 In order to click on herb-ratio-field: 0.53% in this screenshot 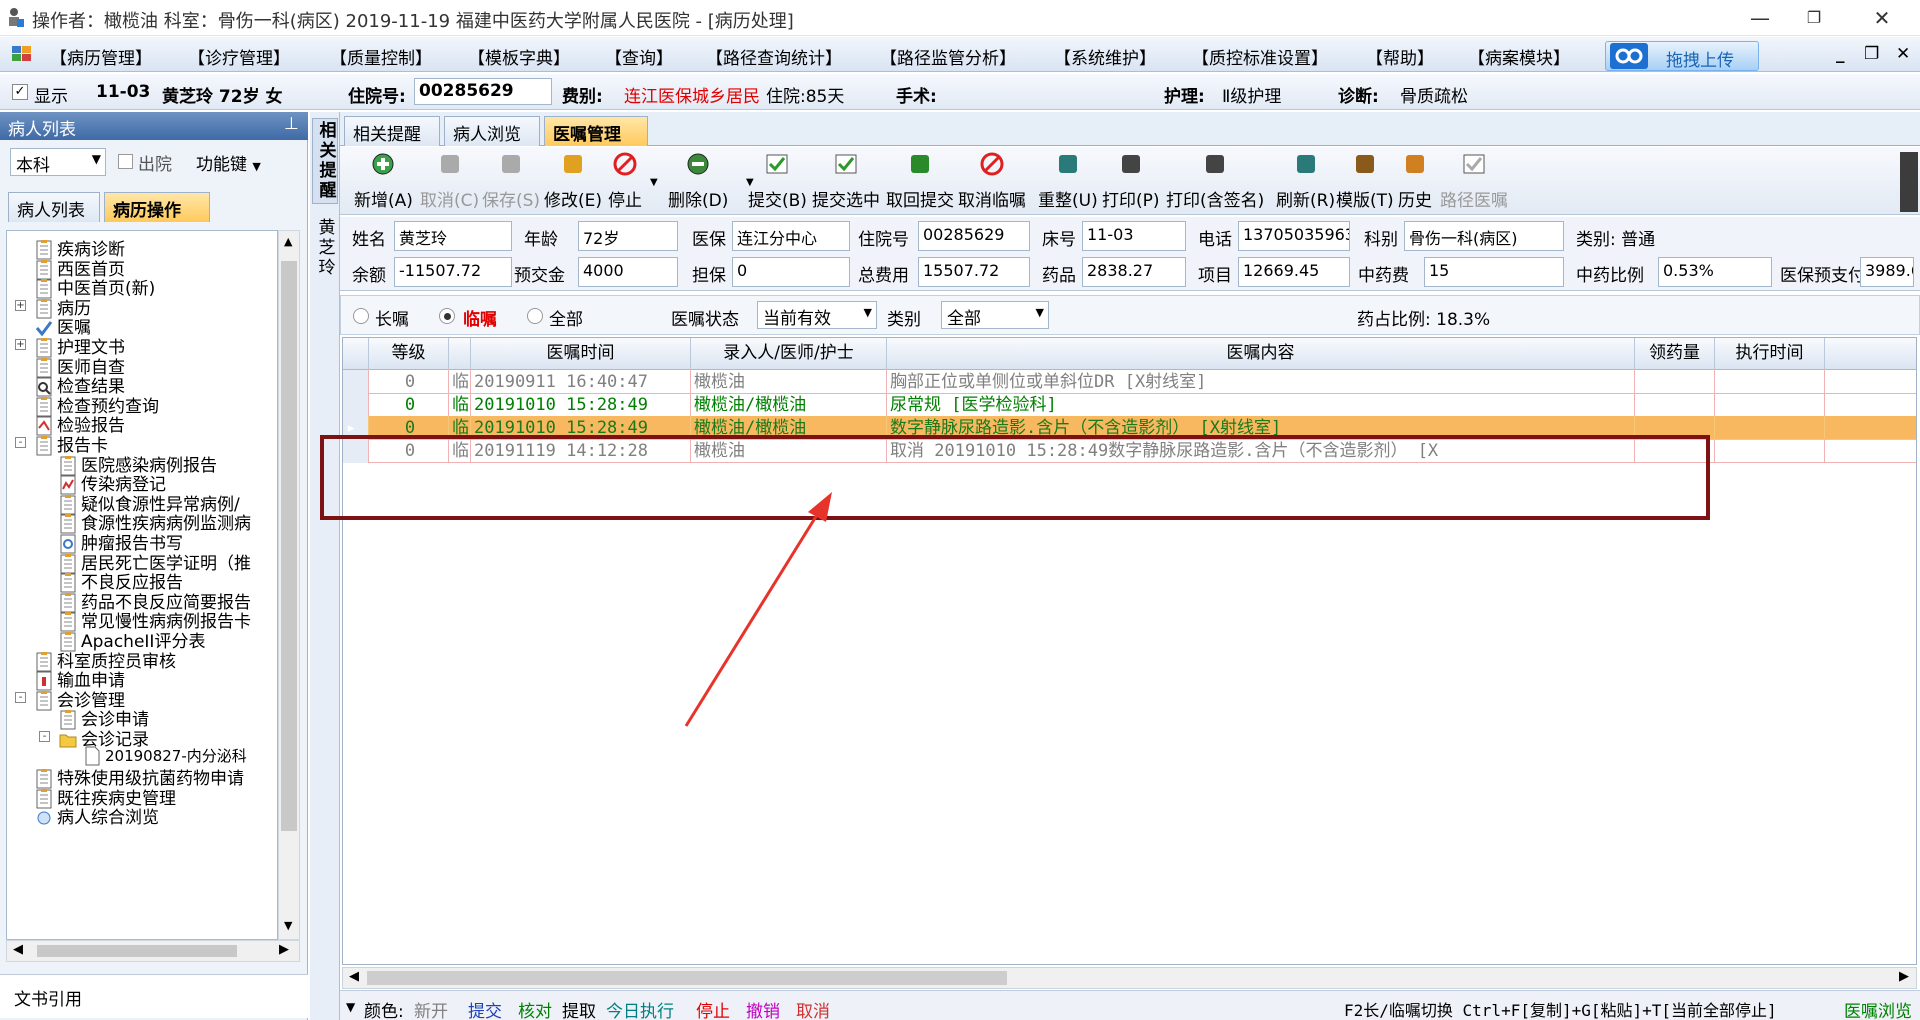, I will do `click(1715, 272)`.